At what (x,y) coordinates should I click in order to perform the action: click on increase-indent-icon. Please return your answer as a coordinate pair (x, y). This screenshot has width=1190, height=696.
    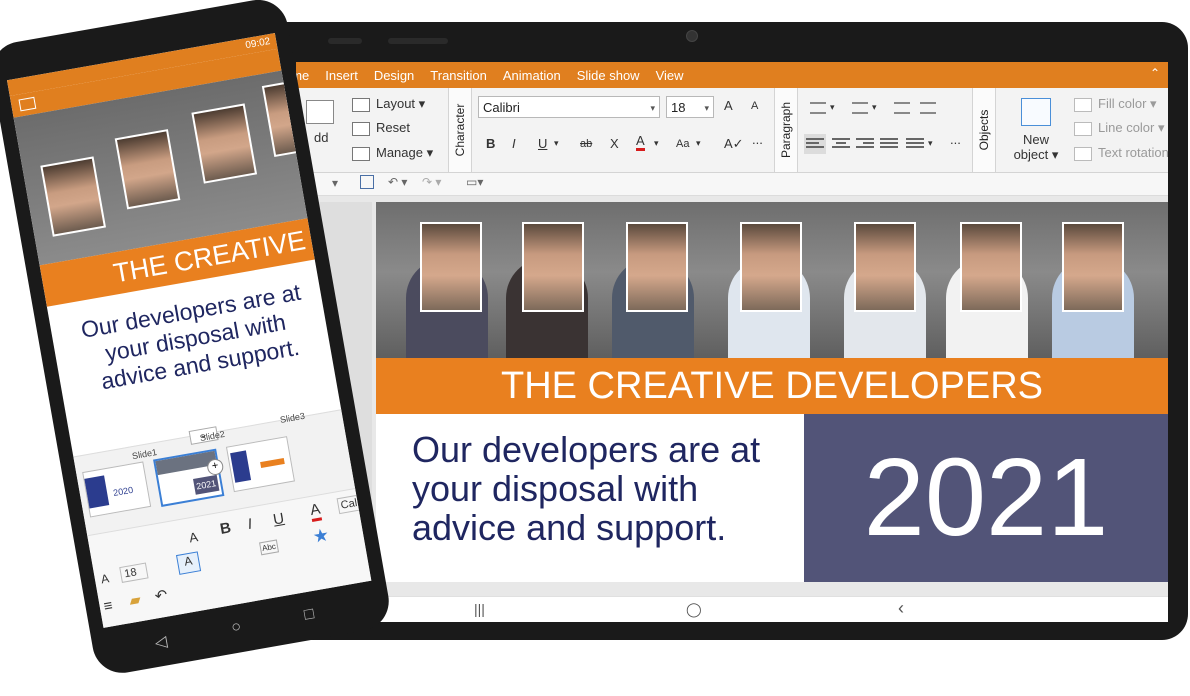
    Looking at the image, I should click on (928, 108).